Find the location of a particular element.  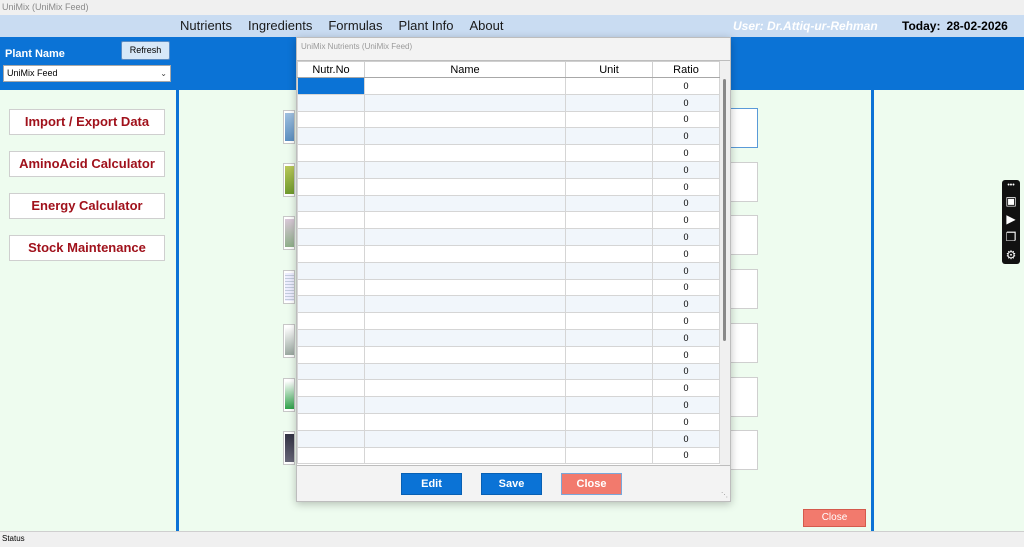

import-export-button: Import / Export Data is located at coordinates (87, 122).